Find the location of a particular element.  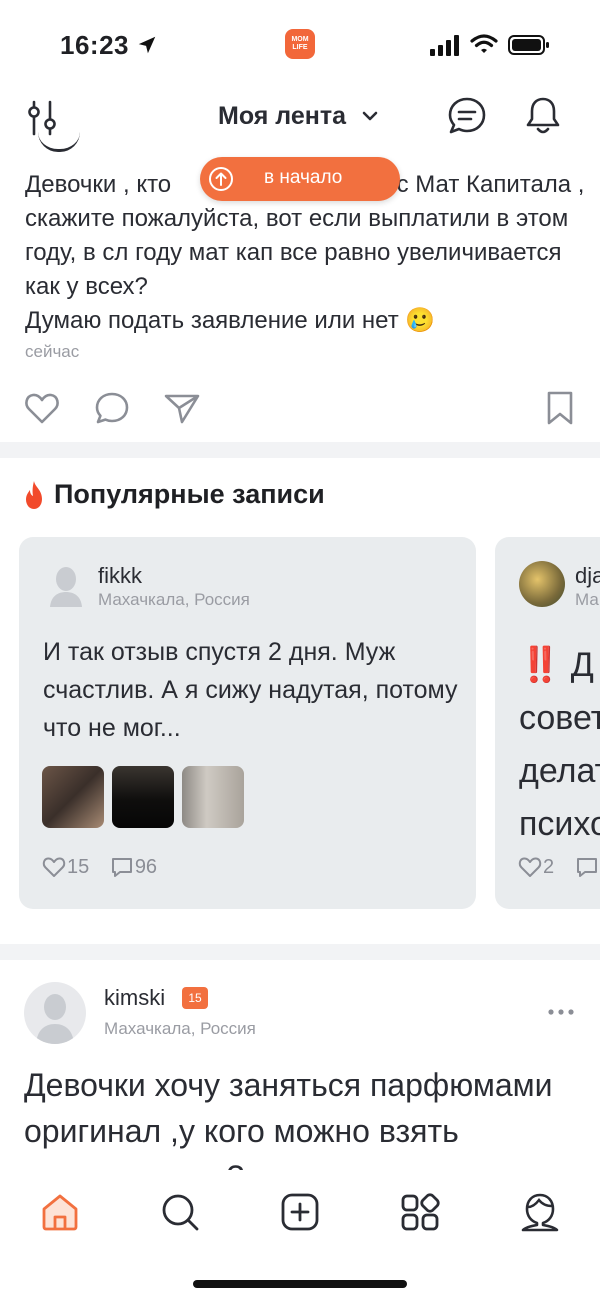

bookmark-icon is located at coordinates (560, 408).